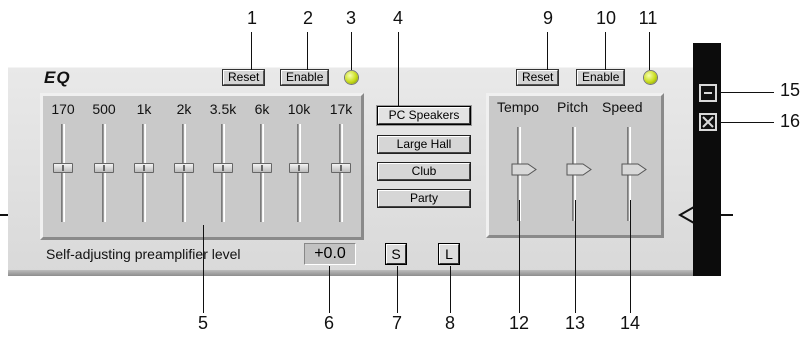 Image resolution: width=806 pixels, height=339 pixels. Describe the element at coordinates (449, 254) in the screenshot. I see `load-preset-button: L` at that location.